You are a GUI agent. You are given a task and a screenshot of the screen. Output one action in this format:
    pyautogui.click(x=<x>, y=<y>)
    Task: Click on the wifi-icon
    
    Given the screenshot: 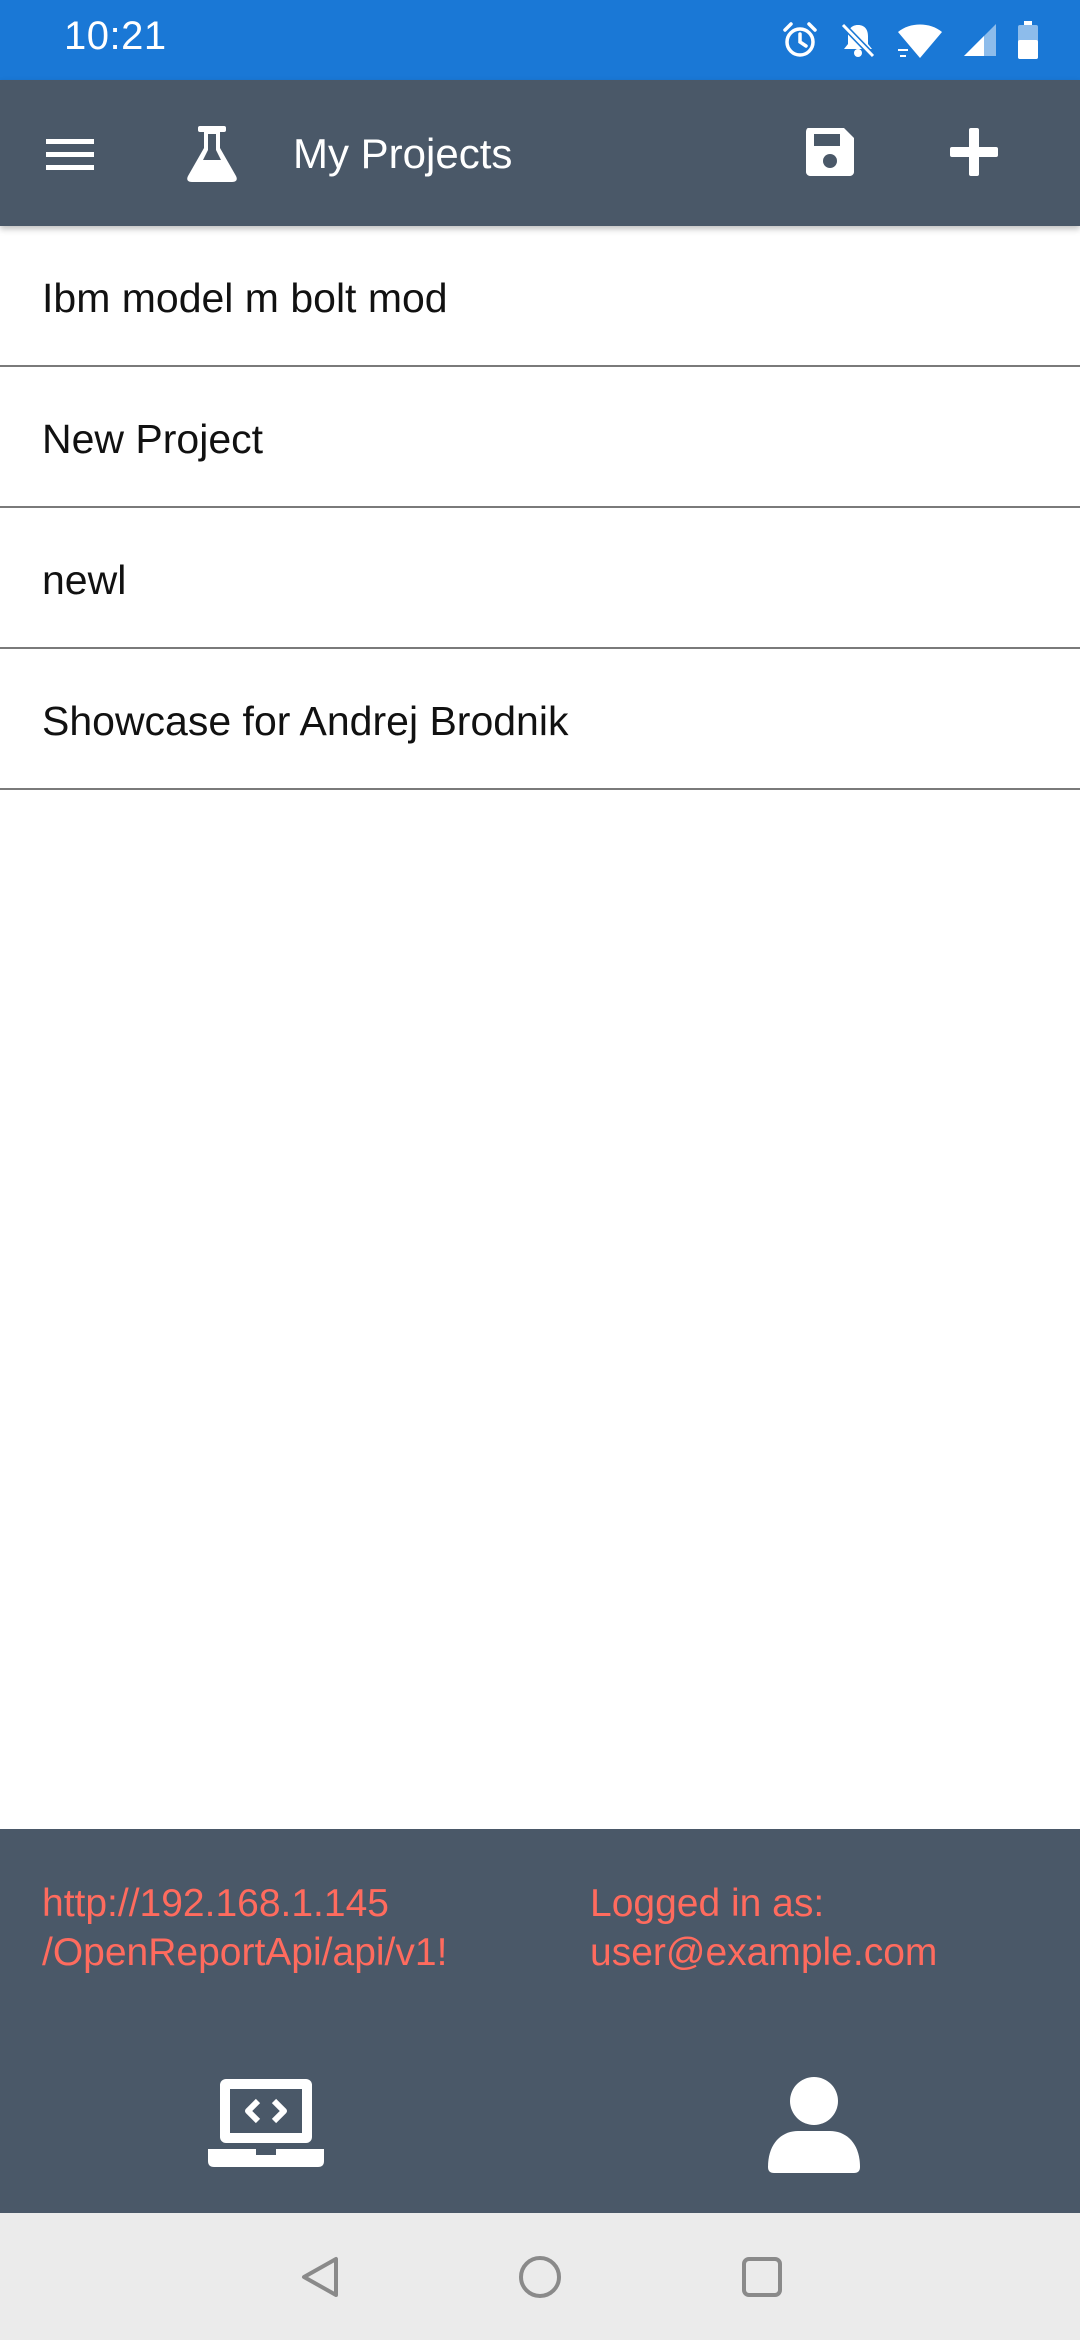 What is the action you would take?
    pyautogui.click(x=920, y=40)
    